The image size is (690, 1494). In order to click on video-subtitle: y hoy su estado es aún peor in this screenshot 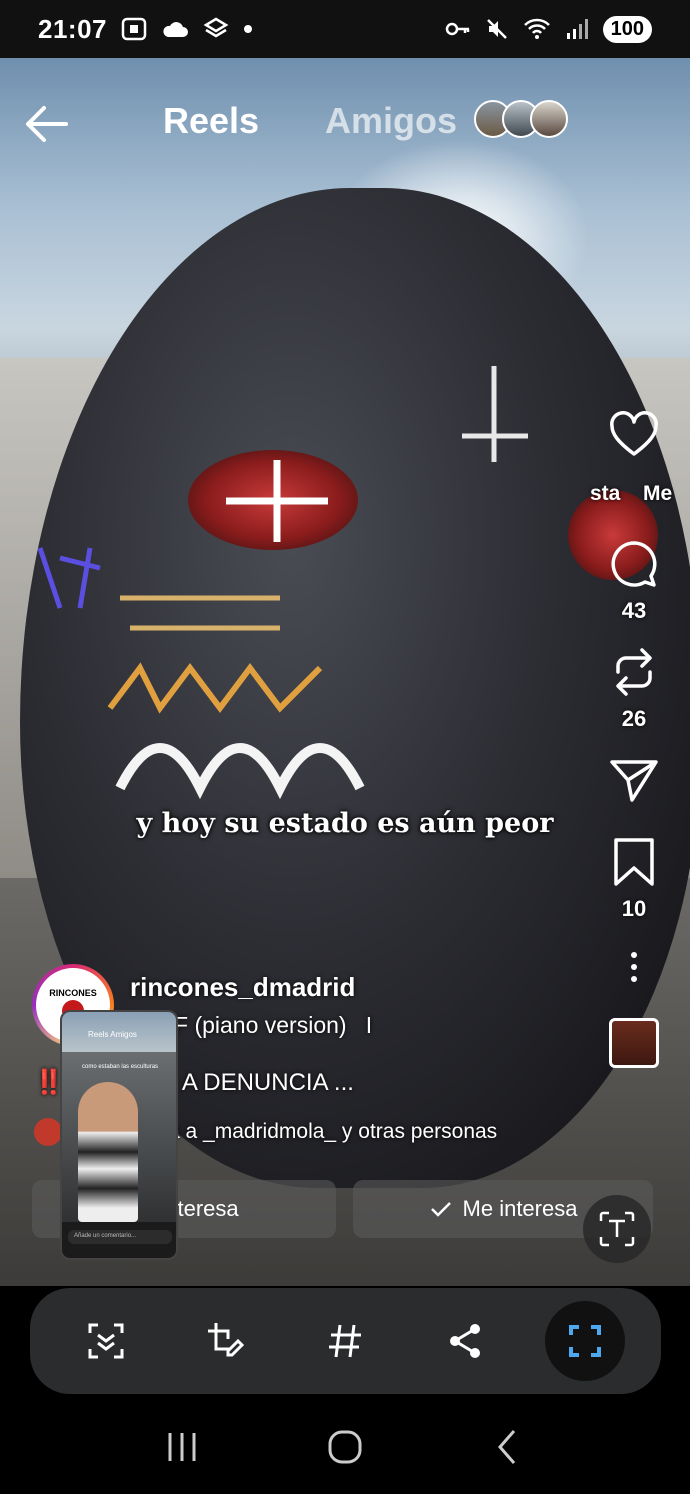, I will do `click(345, 823)`.